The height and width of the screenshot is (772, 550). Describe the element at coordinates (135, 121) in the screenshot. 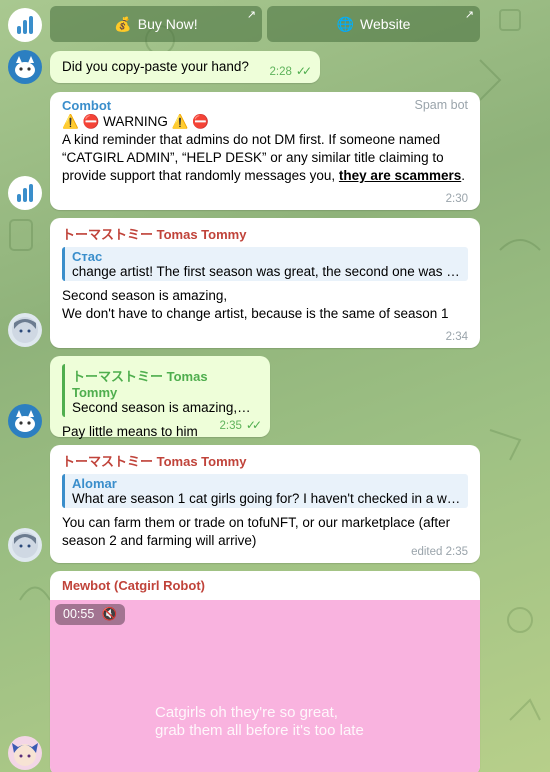

I see `warning-line: ⚠️ ⛔ WARNING ⚠️ ⛔` at that location.